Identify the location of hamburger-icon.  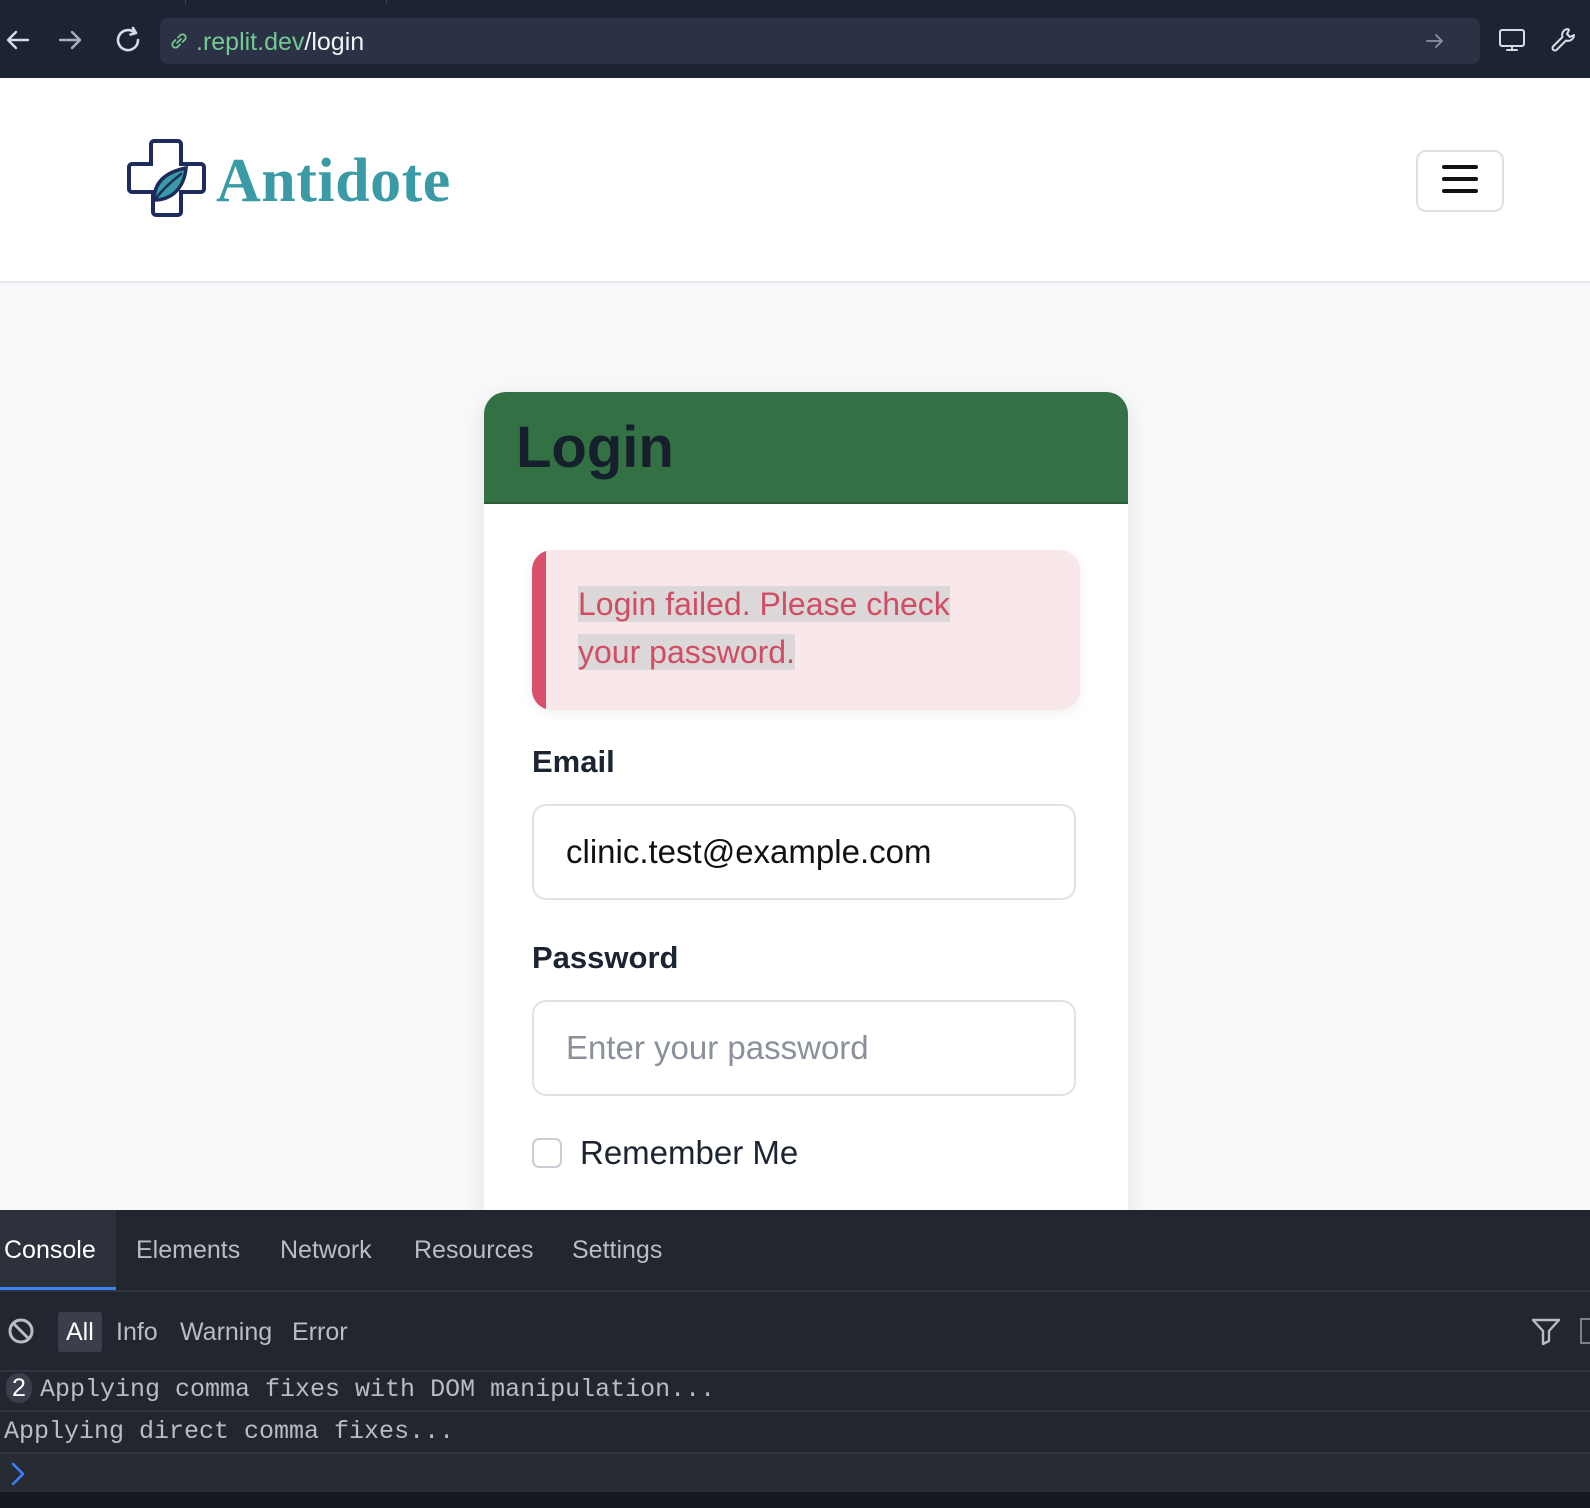
(1460, 181).